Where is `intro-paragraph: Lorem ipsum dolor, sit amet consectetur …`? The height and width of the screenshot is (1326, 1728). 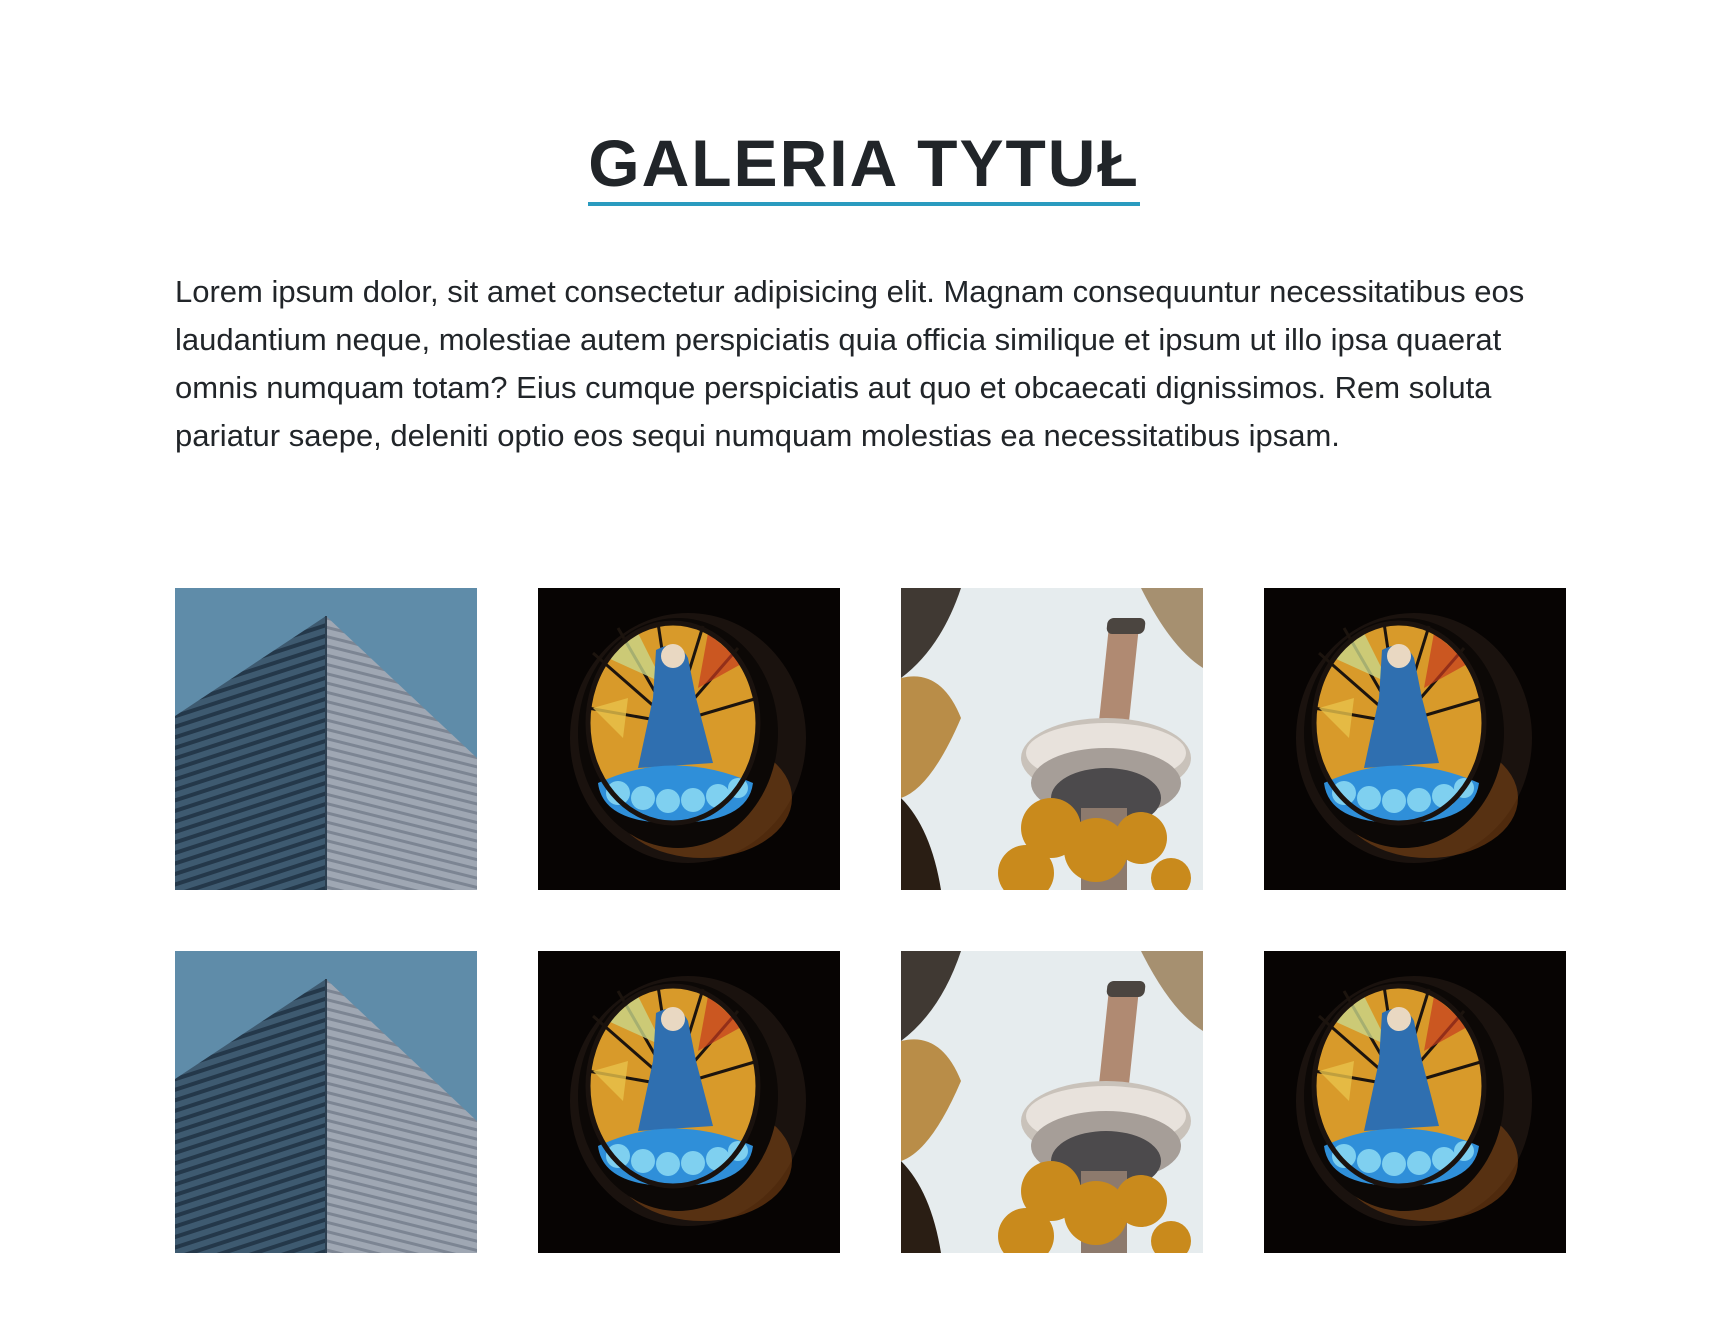 intro-paragraph: Lorem ipsum dolor, sit amet consectetur … is located at coordinates (850, 363).